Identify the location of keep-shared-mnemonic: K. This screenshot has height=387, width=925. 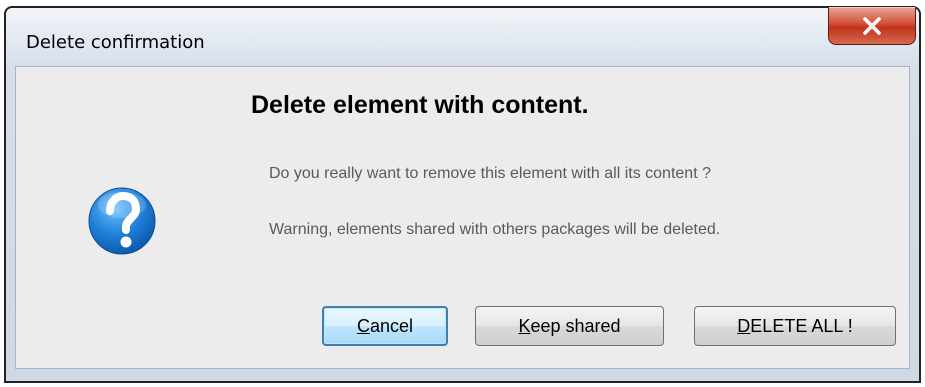
(524, 325).